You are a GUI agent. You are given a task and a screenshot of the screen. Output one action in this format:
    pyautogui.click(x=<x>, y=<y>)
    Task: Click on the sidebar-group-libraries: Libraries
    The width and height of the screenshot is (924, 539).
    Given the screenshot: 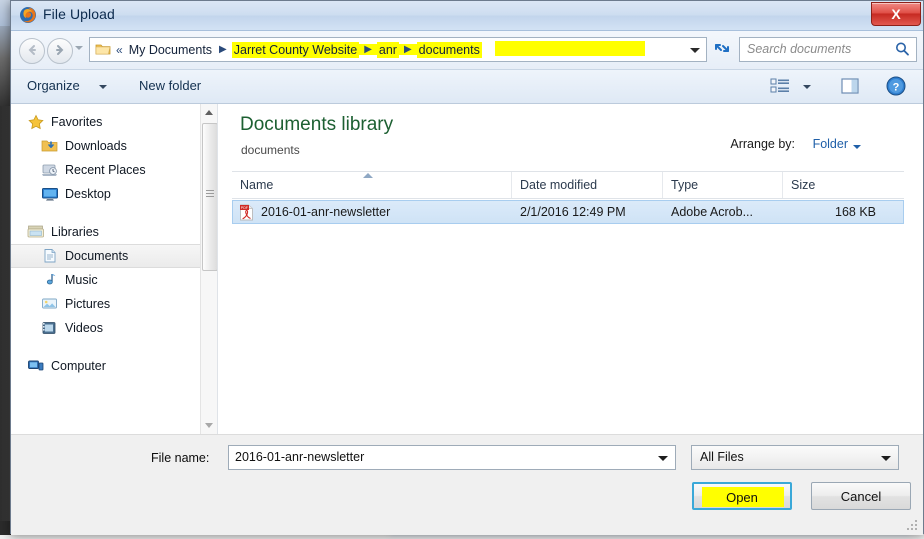 What is the action you would take?
    pyautogui.click(x=114, y=232)
    